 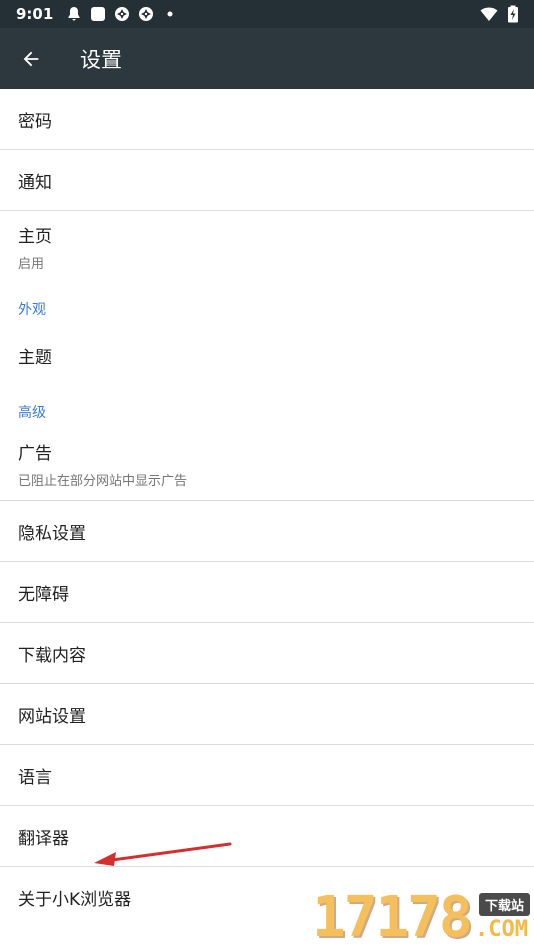 What do you see at coordinates (267, 464) in the screenshot?
I see `settings-item-ads: 广告 已阻止在部分网站中显示广告` at bounding box center [267, 464].